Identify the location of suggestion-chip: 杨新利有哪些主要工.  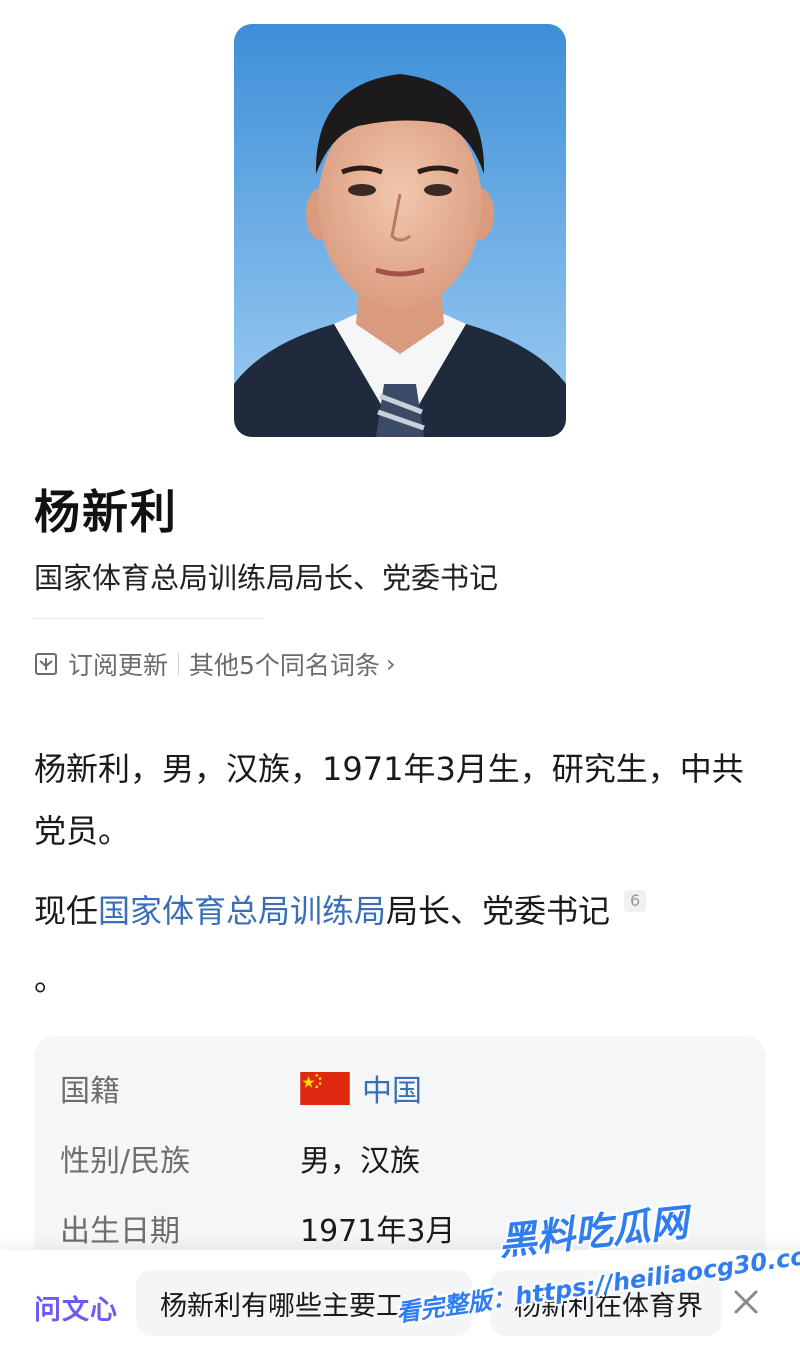
(304, 1303).